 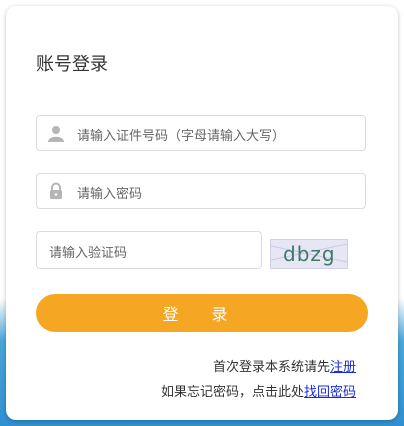 What do you see at coordinates (343, 367) in the screenshot?
I see `register-link: 注册` at bounding box center [343, 367].